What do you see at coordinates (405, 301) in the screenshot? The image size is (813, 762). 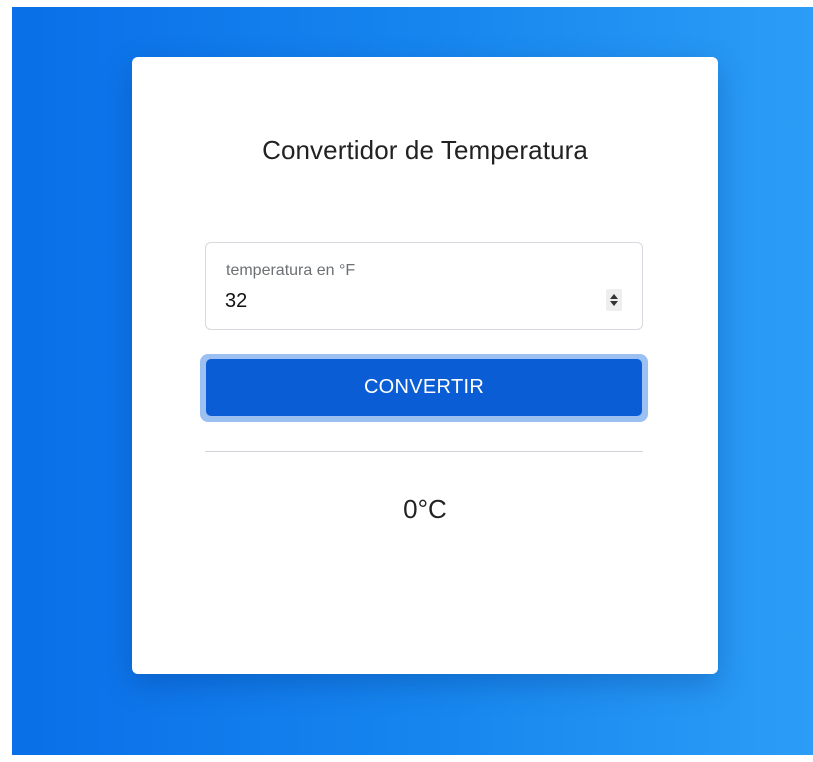 I see `temperature-input` at bounding box center [405, 301].